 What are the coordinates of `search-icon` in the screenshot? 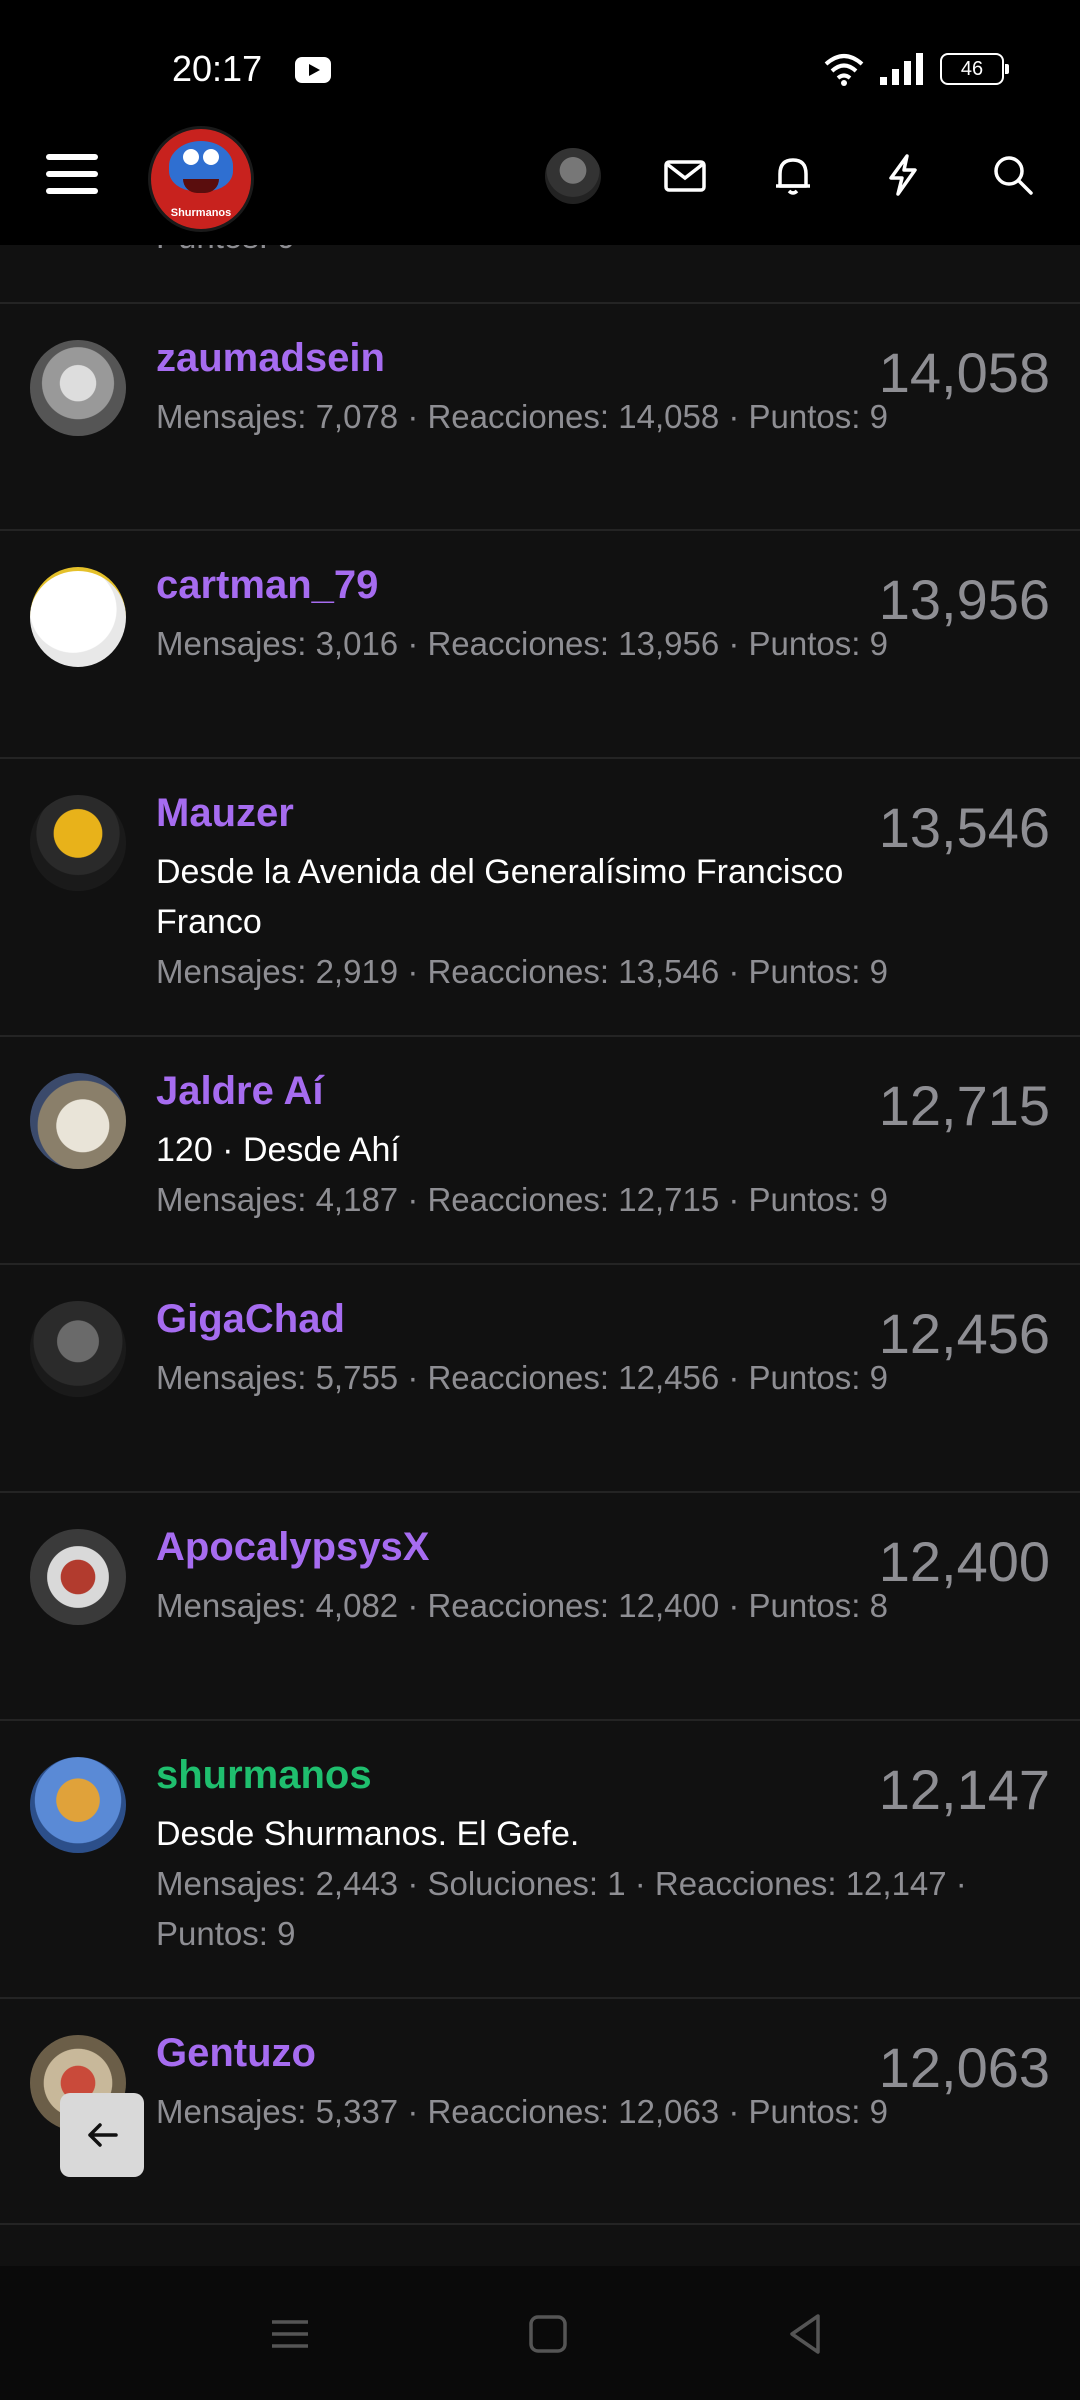 It's located at (1013, 175).